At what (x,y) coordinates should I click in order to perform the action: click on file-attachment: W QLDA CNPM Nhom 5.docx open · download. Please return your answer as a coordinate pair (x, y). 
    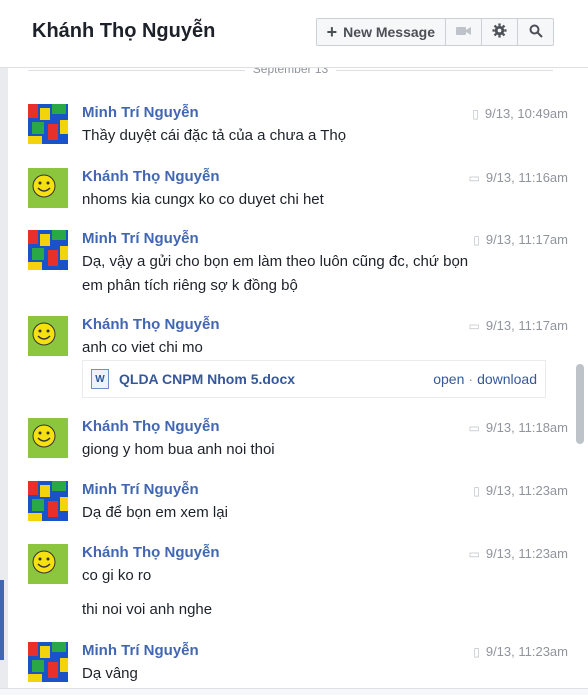
    Looking at the image, I should click on (314, 379).